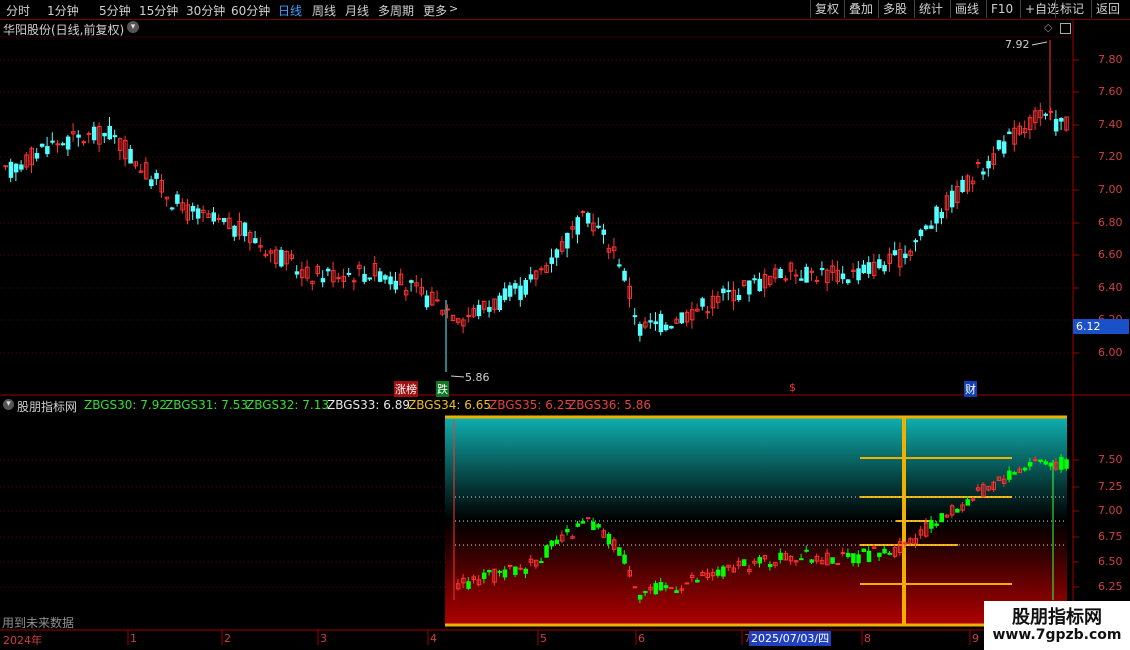 The width and height of the screenshot is (1130, 650). What do you see at coordinates (406, 389) in the screenshot?
I see `zhangbang-event-marker: 涨榜` at bounding box center [406, 389].